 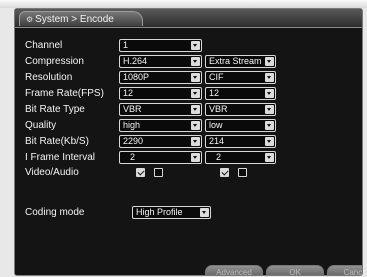 I want to click on channel-label: Channel, so click(x=44, y=45).